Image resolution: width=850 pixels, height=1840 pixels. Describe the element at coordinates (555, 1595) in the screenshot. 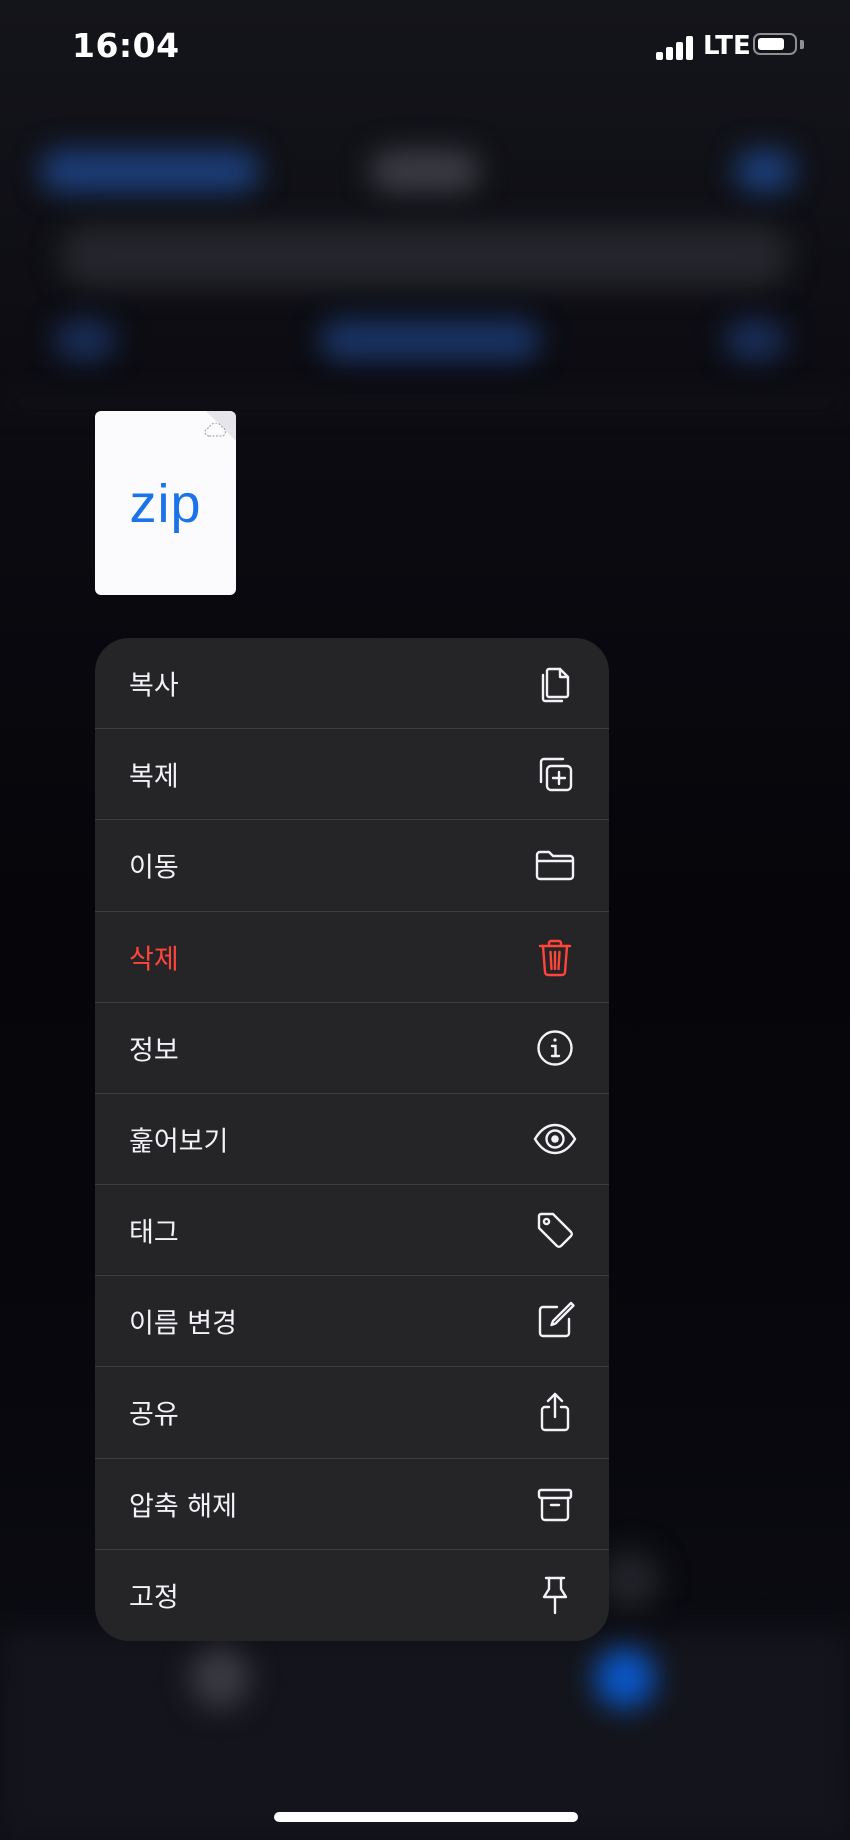

I see `pin-icon` at that location.